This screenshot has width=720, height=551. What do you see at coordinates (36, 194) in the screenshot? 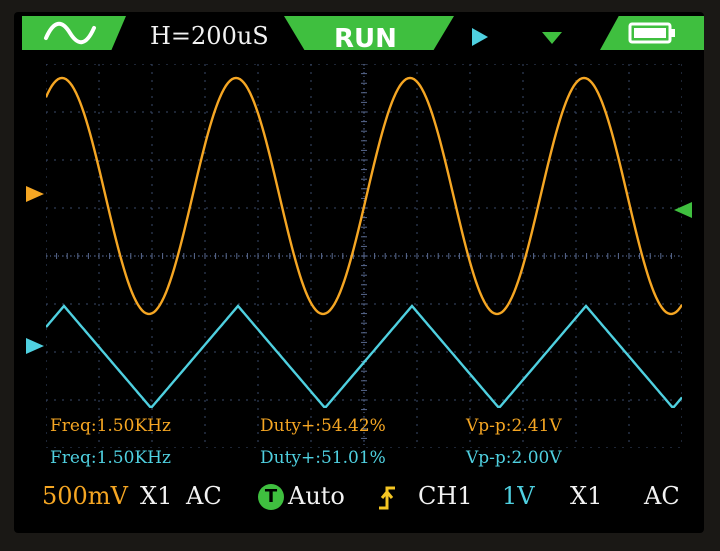
I see `ch1-offset-marker` at bounding box center [36, 194].